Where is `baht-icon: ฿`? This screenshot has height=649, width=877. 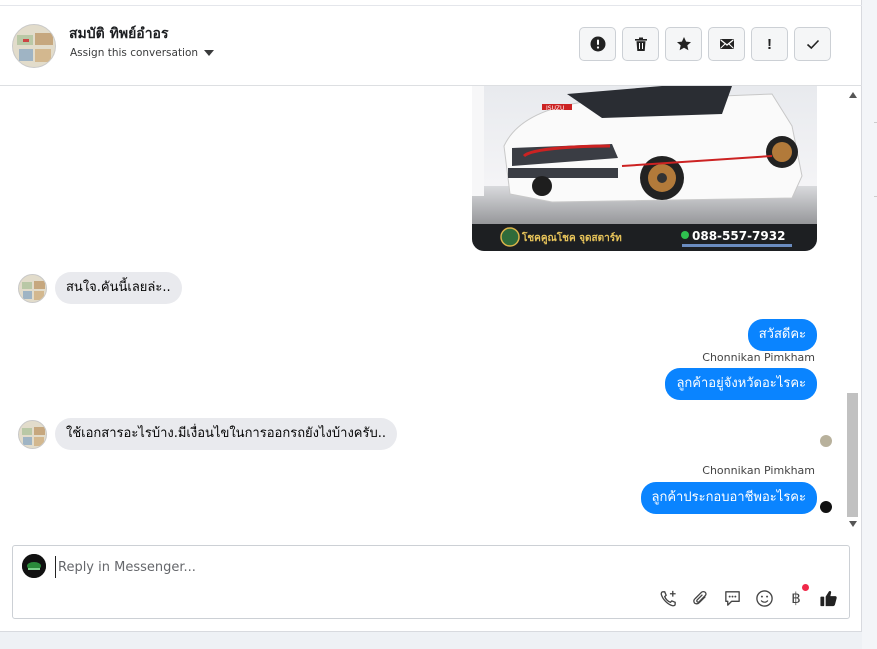 baht-icon: ฿ is located at coordinates (796, 598).